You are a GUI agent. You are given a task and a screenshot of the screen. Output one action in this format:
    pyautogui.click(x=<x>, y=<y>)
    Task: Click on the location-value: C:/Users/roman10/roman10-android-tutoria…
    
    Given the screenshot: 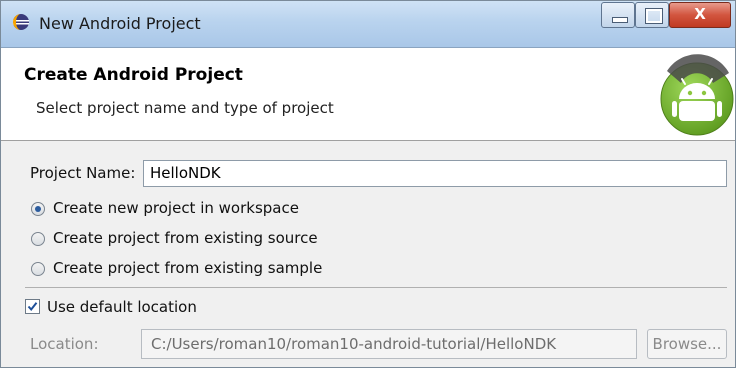 What is the action you would take?
    pyautogui.click(x=354, y=344)
    